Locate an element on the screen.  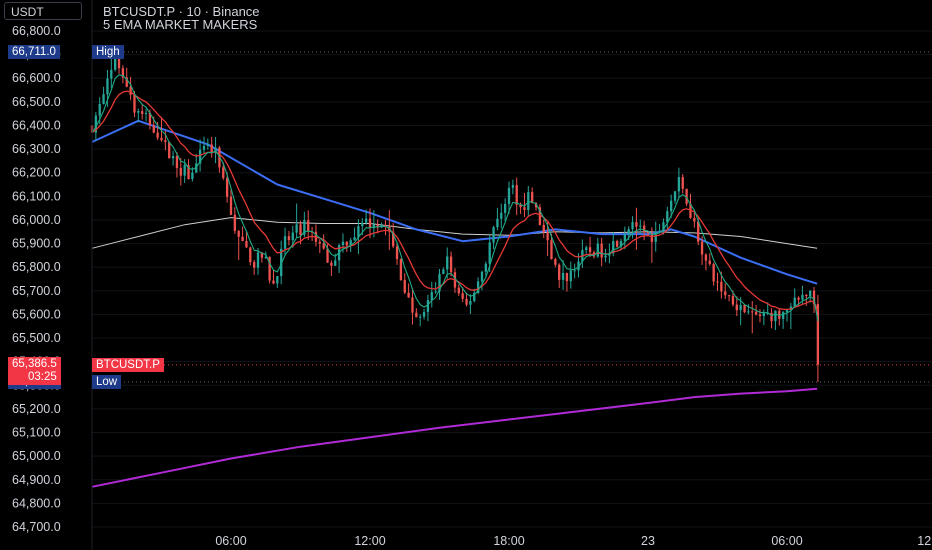
indicator-name: 5 EMA MARKET MAKERS is located at coordinates (180, 24).